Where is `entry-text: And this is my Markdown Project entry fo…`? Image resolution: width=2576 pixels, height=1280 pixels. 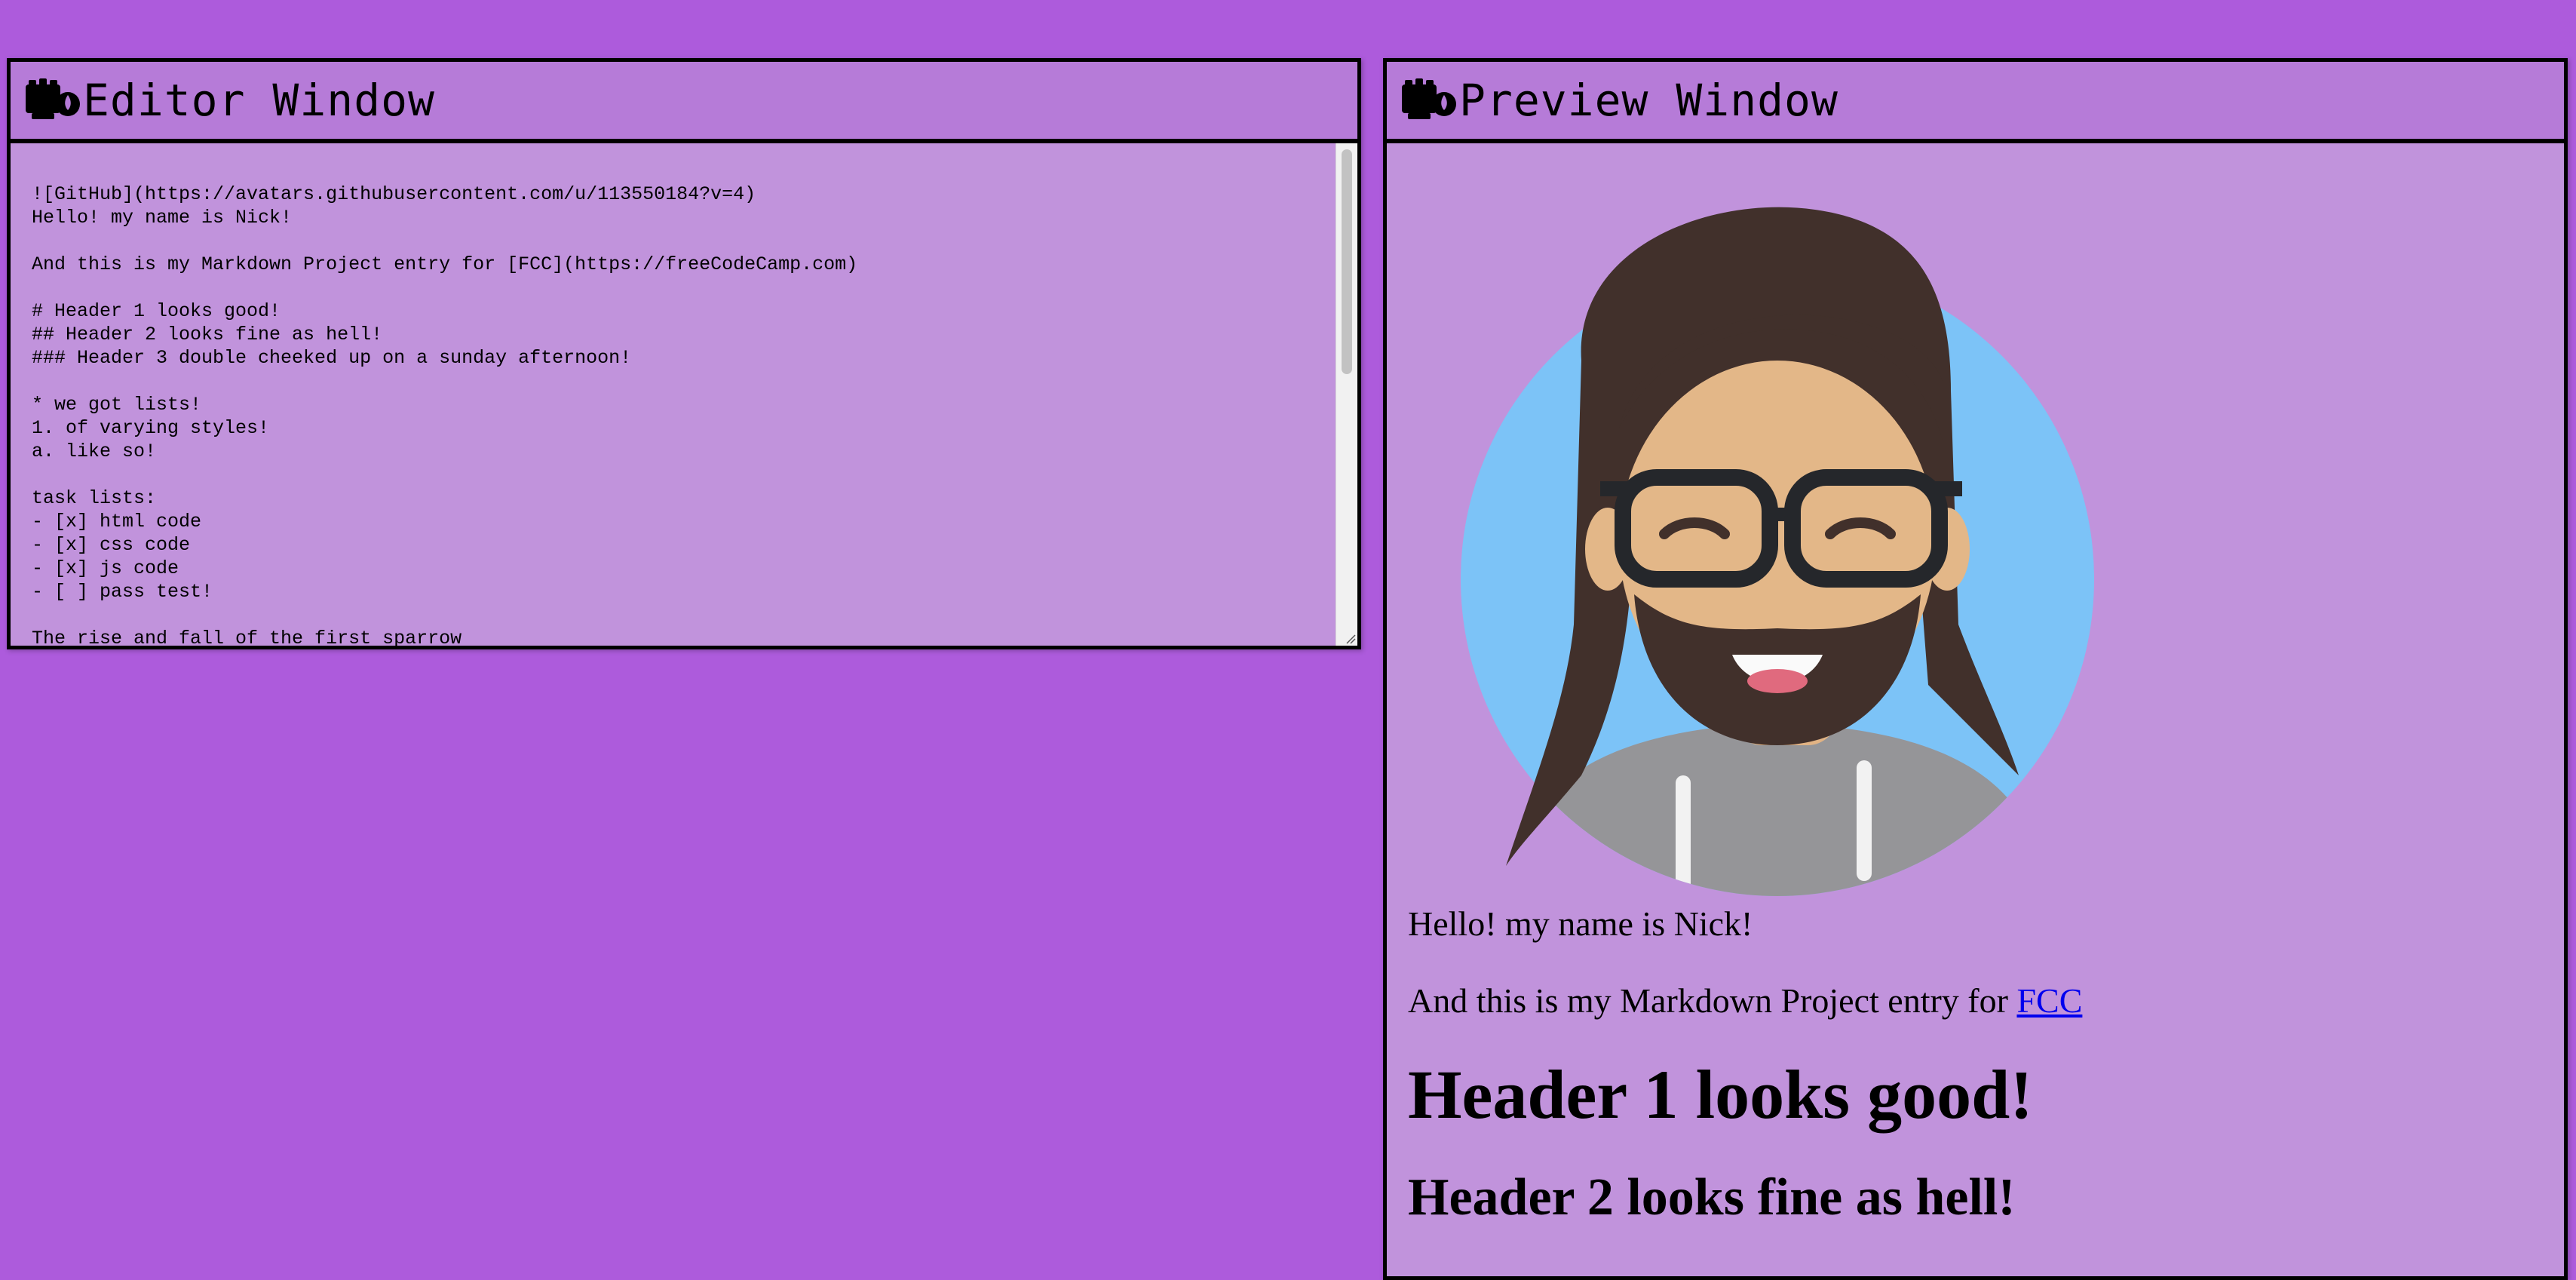 entry-text: And this is my Markdown Project entry fo… is located at coordinates (1712, 1000).